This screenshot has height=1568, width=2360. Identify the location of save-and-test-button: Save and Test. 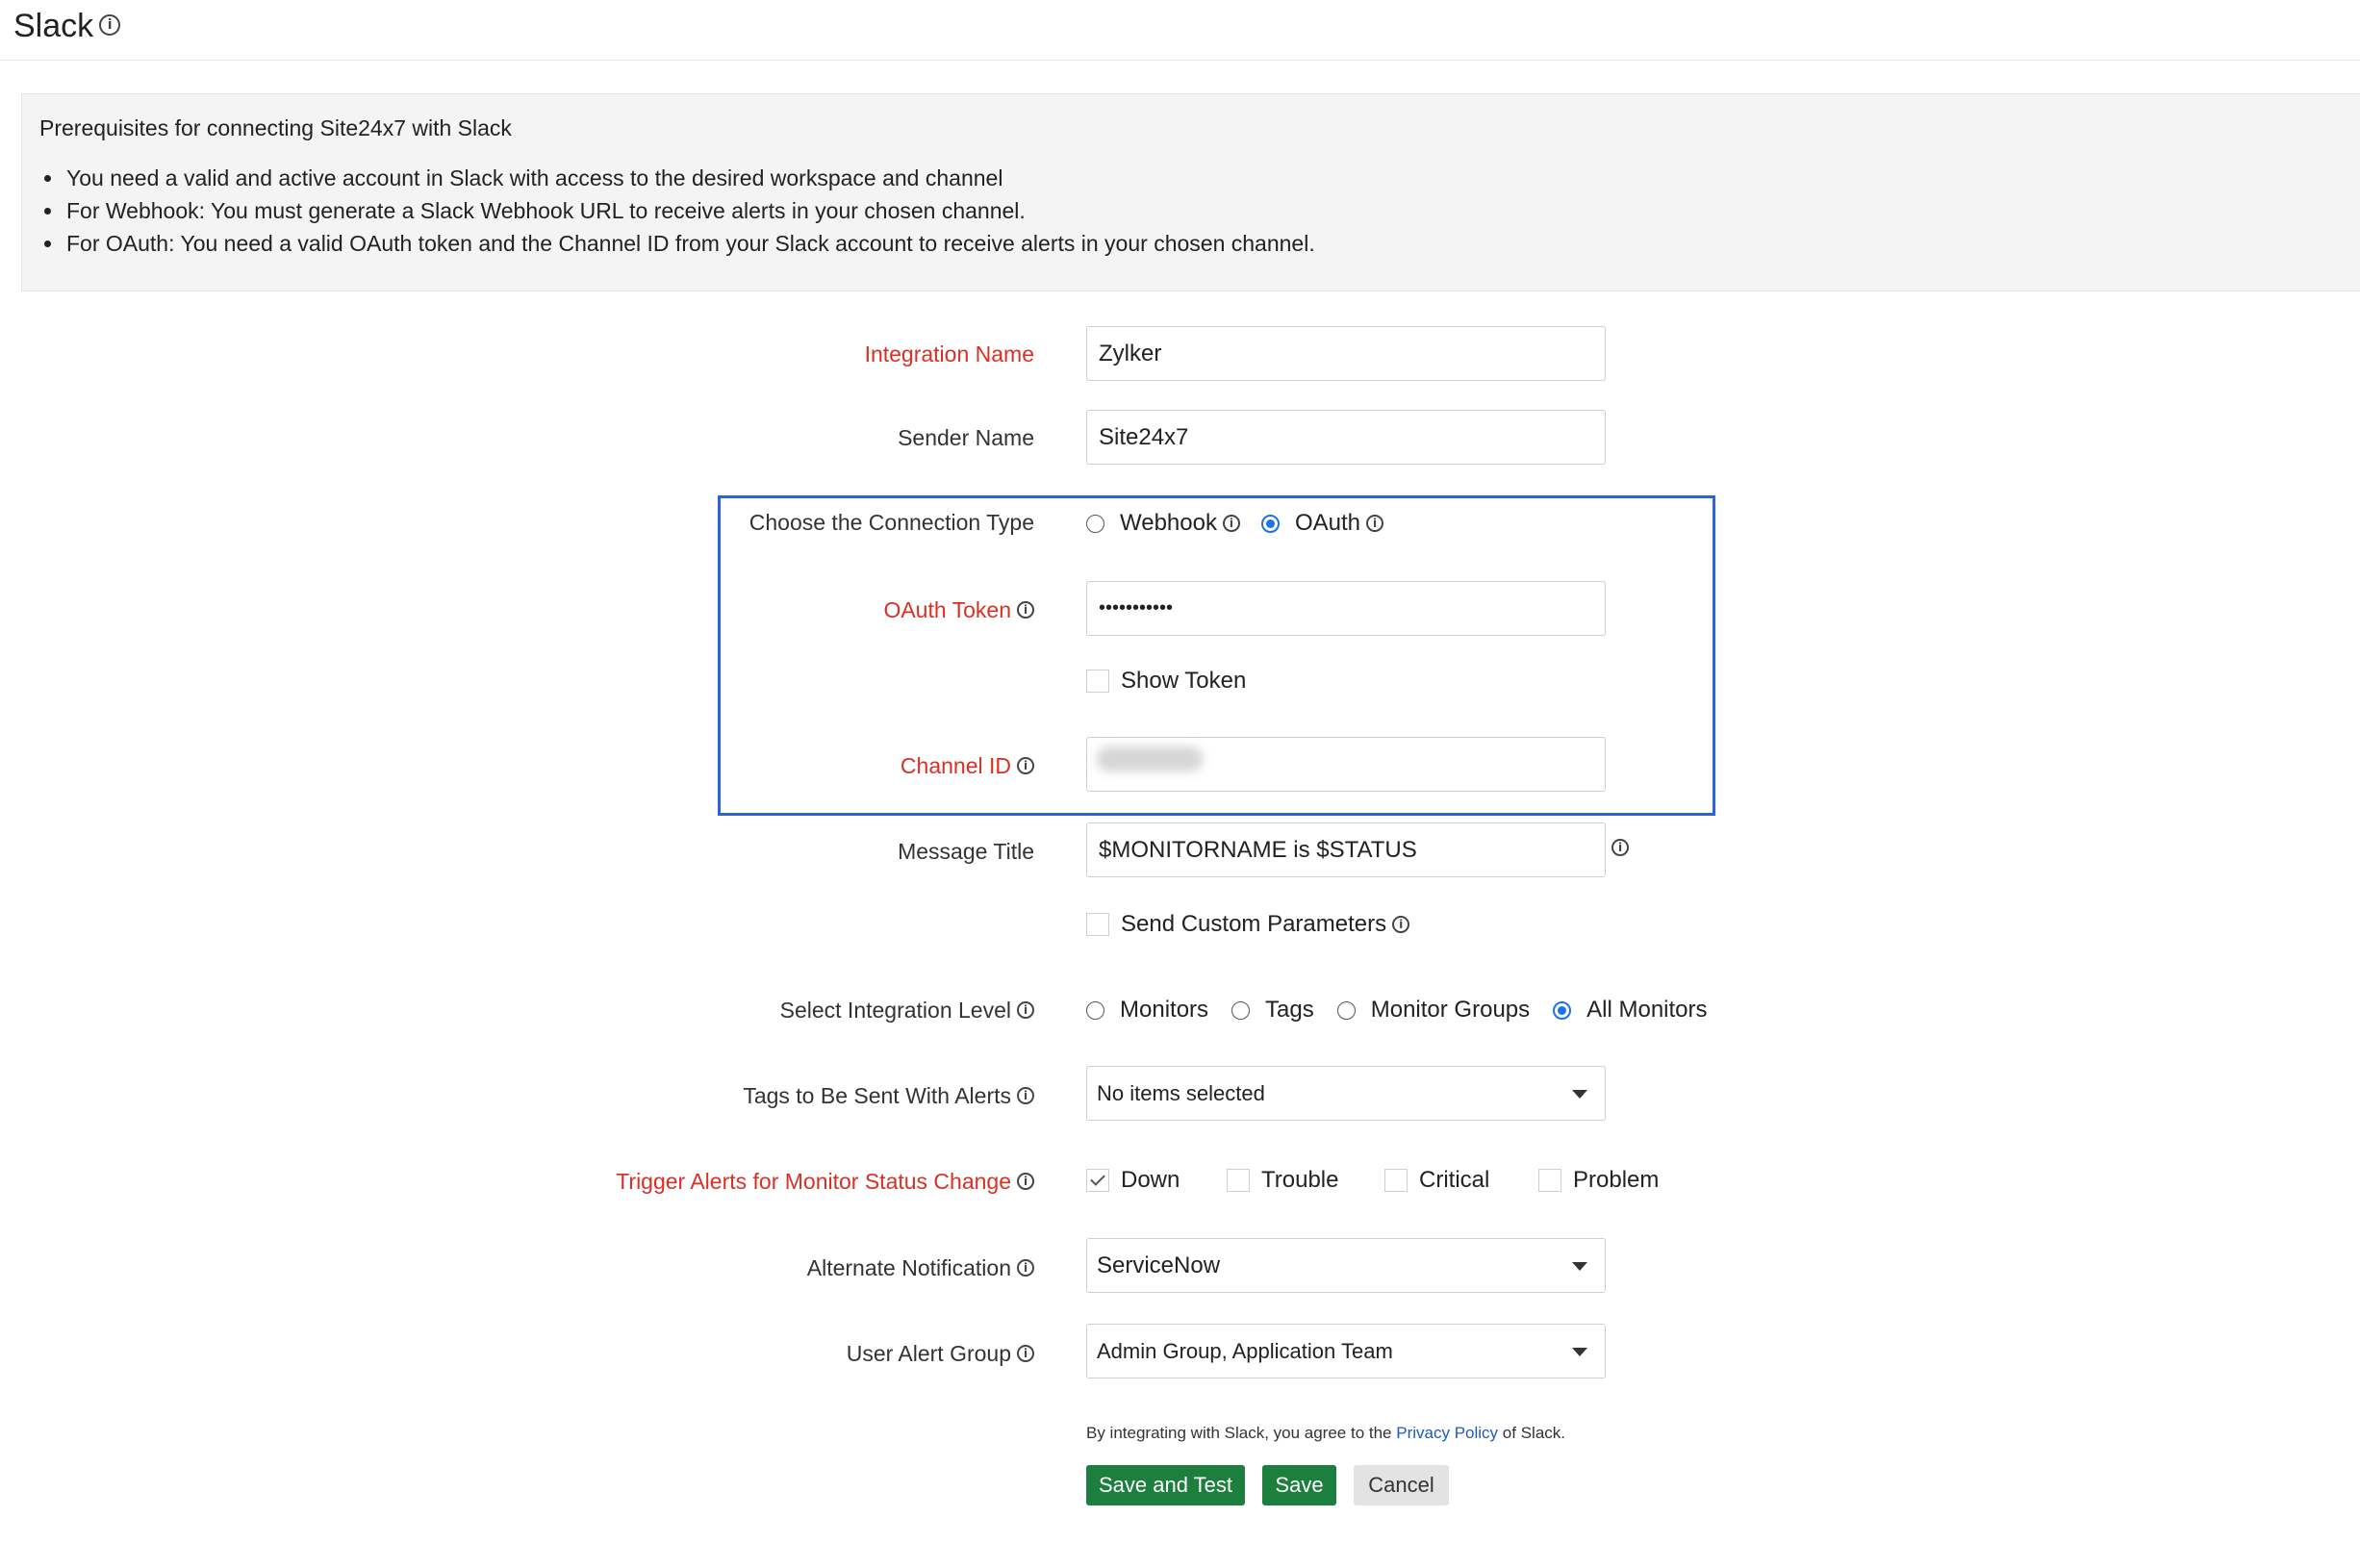
(1165, 1485).